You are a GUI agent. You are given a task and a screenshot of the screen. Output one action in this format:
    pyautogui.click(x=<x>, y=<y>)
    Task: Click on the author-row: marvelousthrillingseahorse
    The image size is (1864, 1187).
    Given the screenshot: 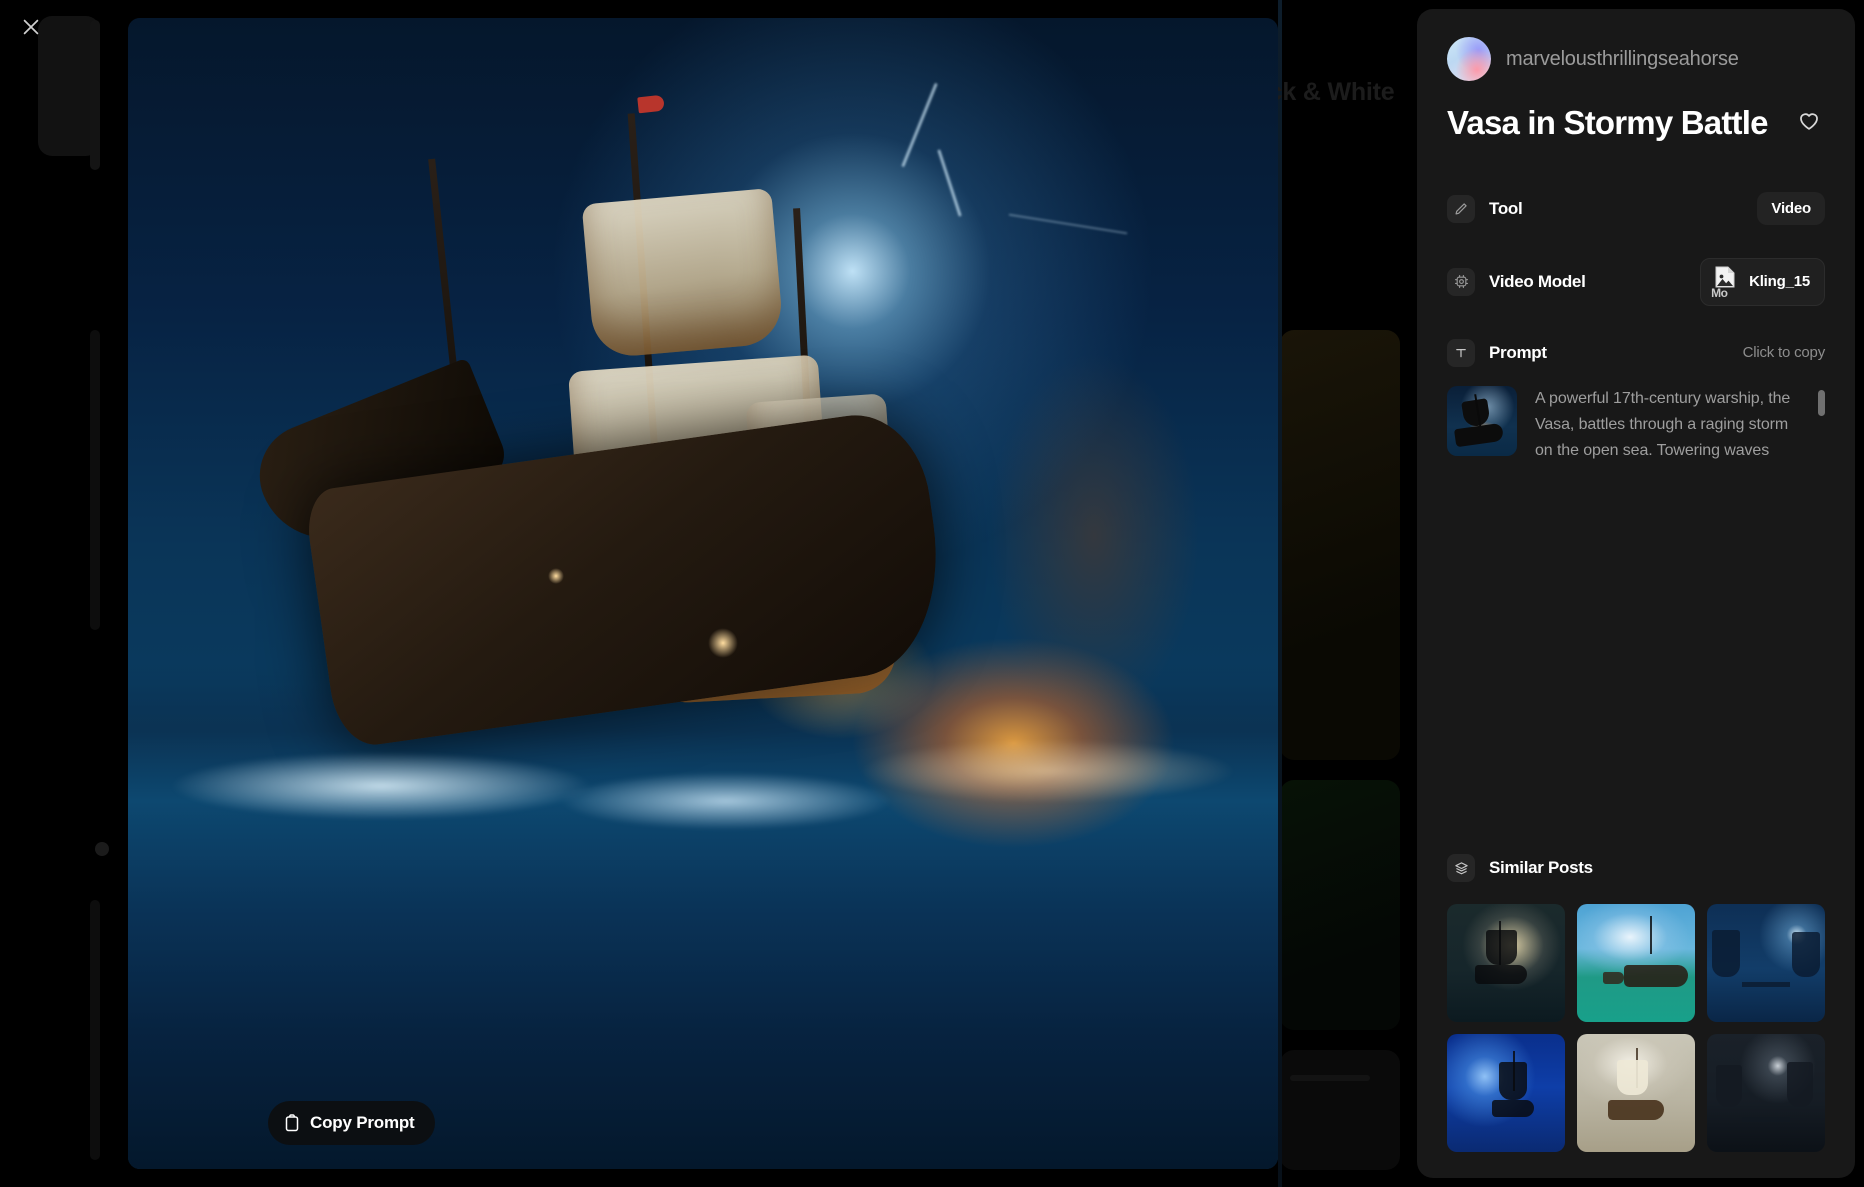 What is the action you would take?
    pyautogui.click(x=1636, y=59)
    